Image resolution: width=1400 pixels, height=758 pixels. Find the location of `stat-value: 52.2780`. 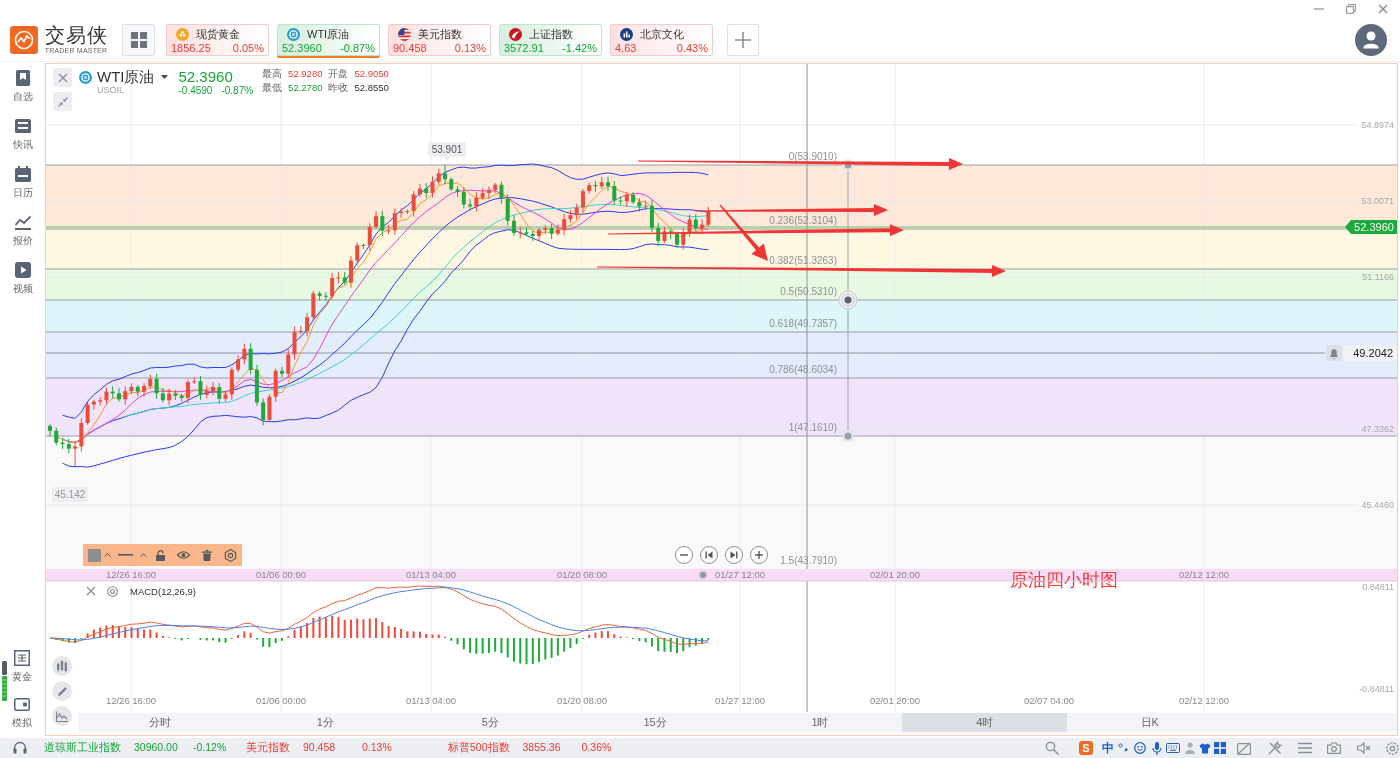

stat-value: 52.2780 is located at coordinates (305, 87).